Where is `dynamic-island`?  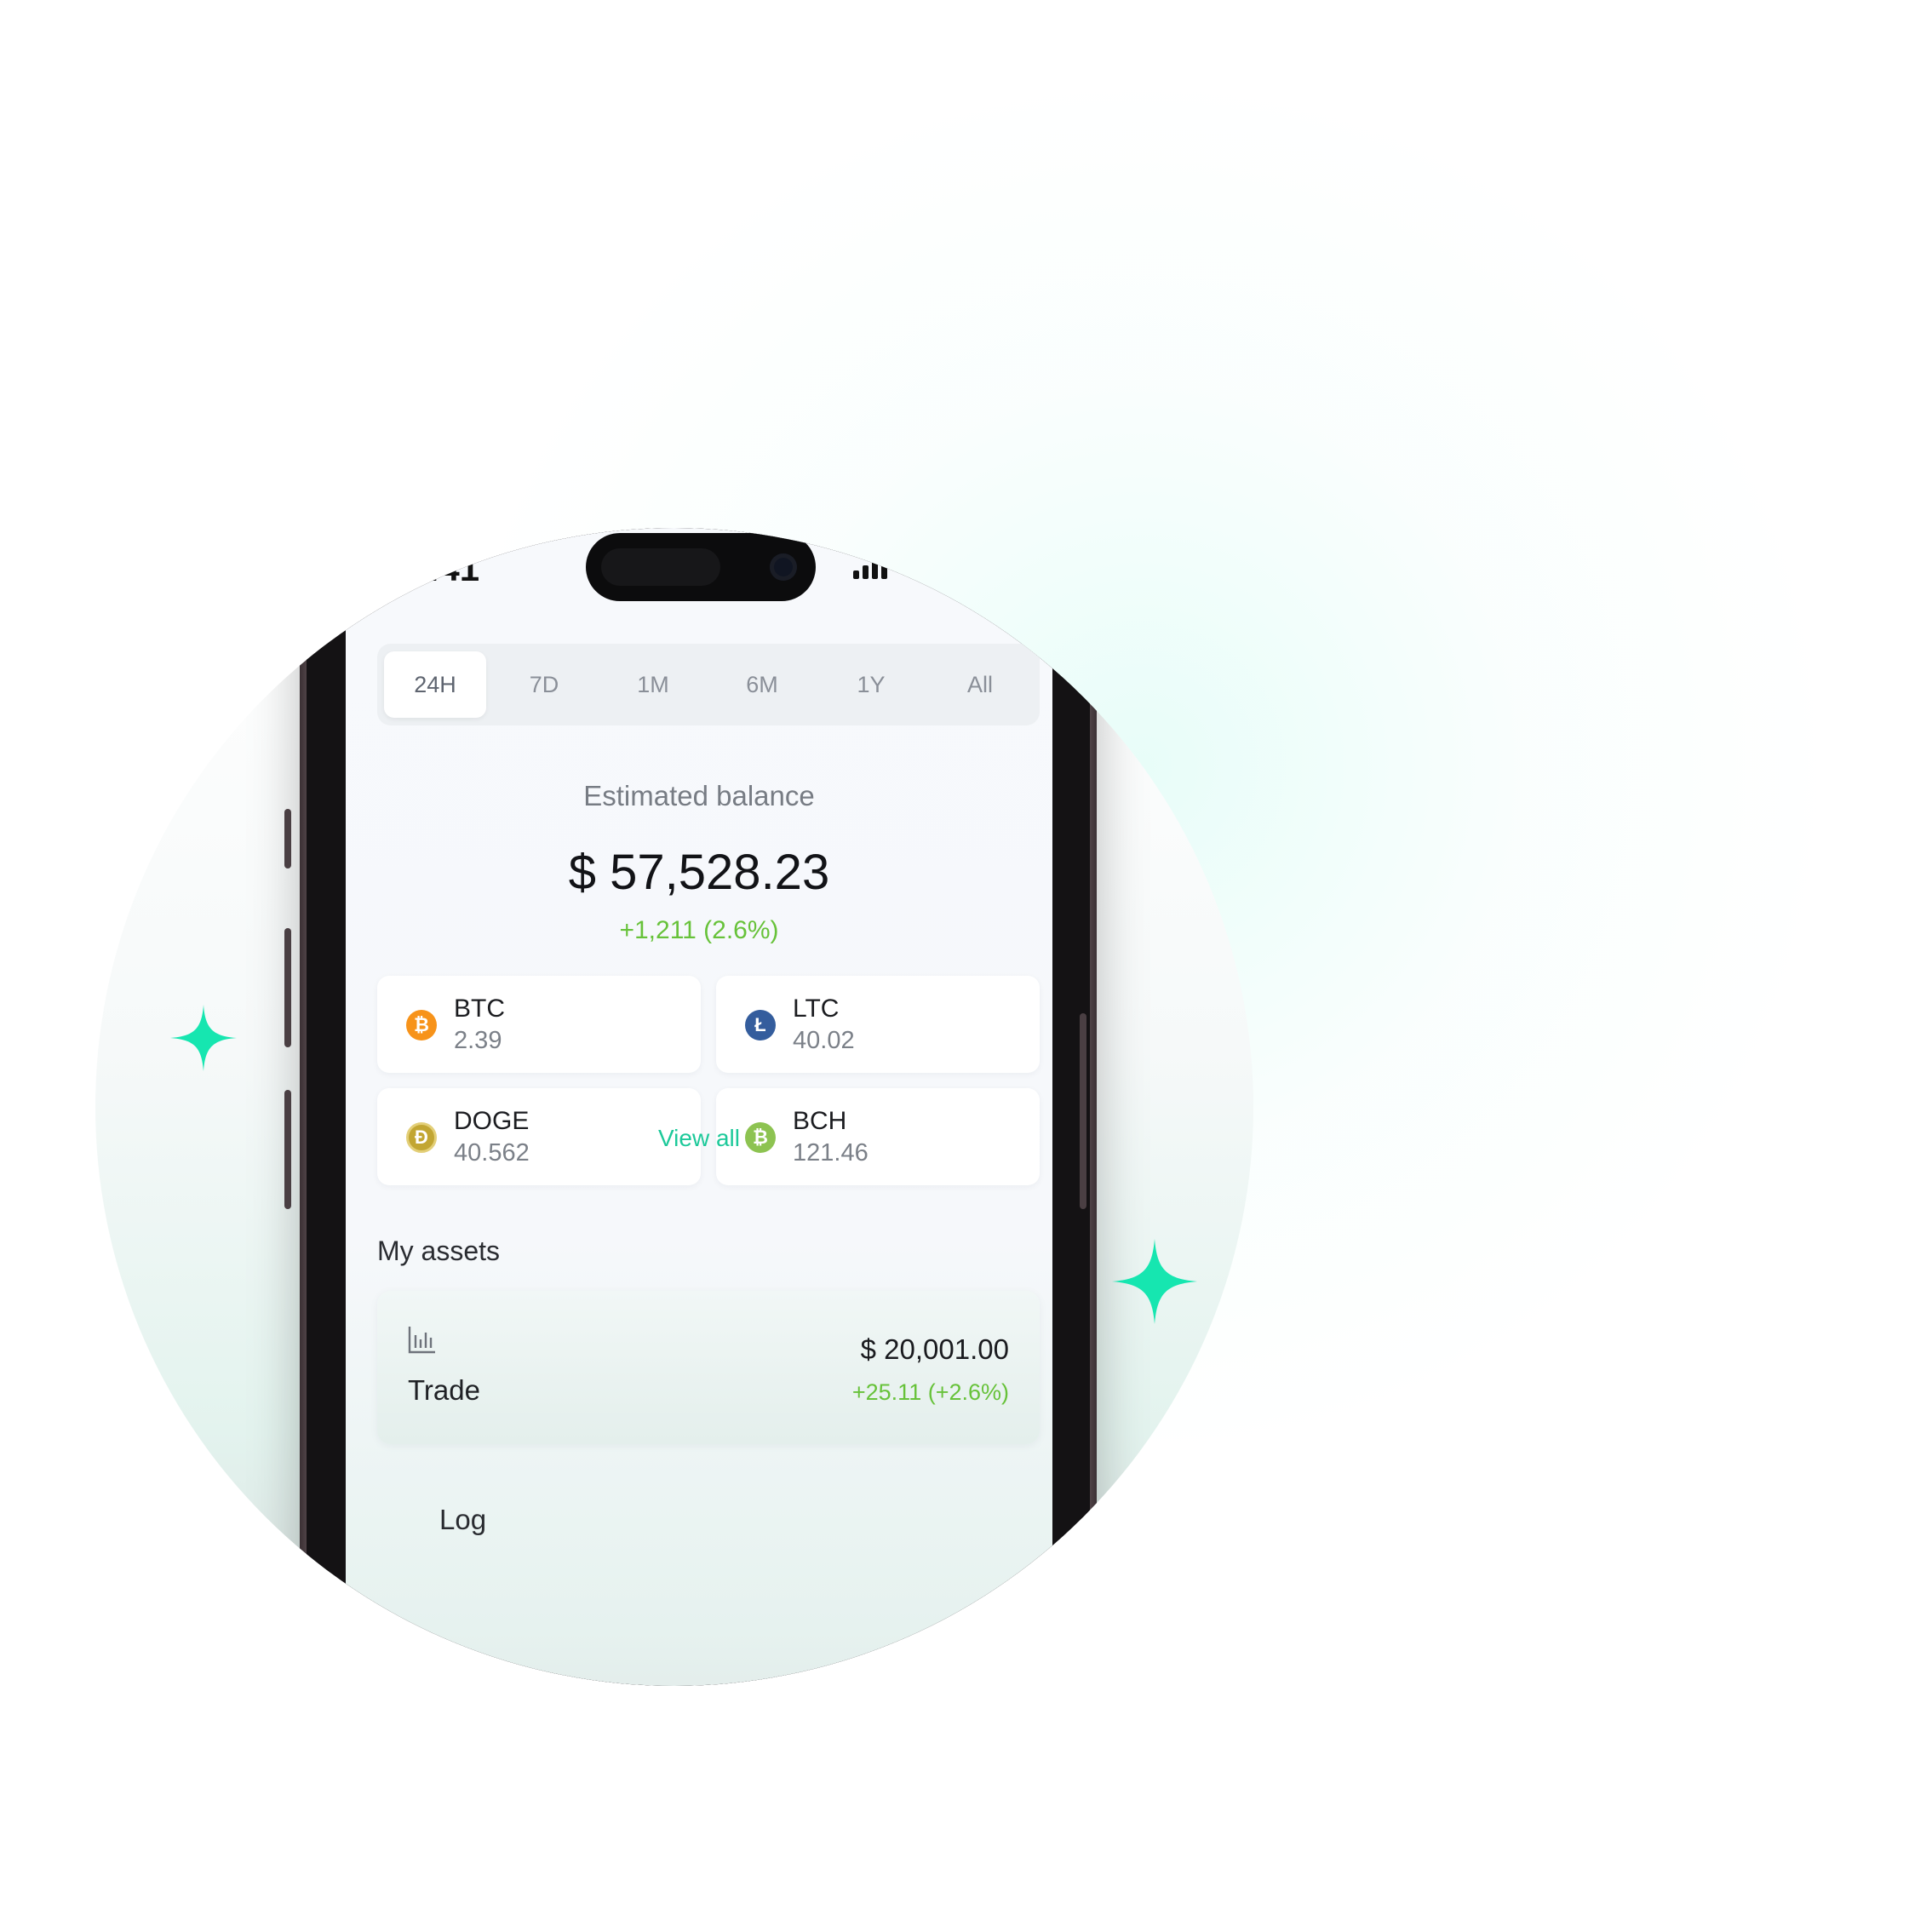 dynamic-island is located at coordinates (701, 567).